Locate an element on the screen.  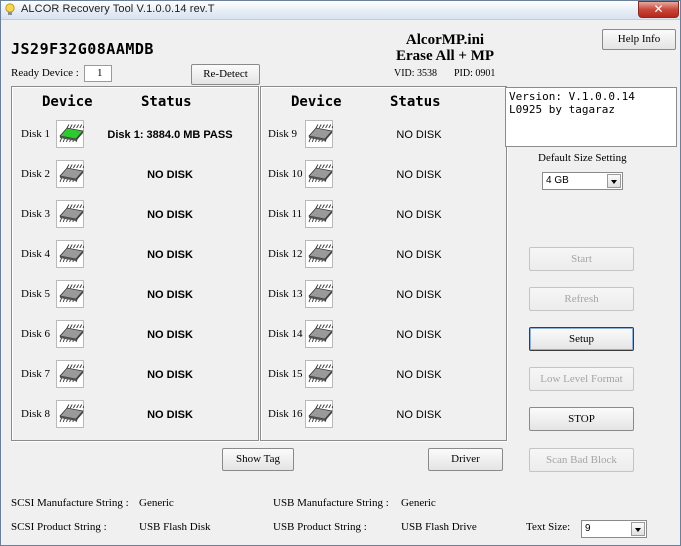
close-button: ✕ is located at coordinates (658, 9).